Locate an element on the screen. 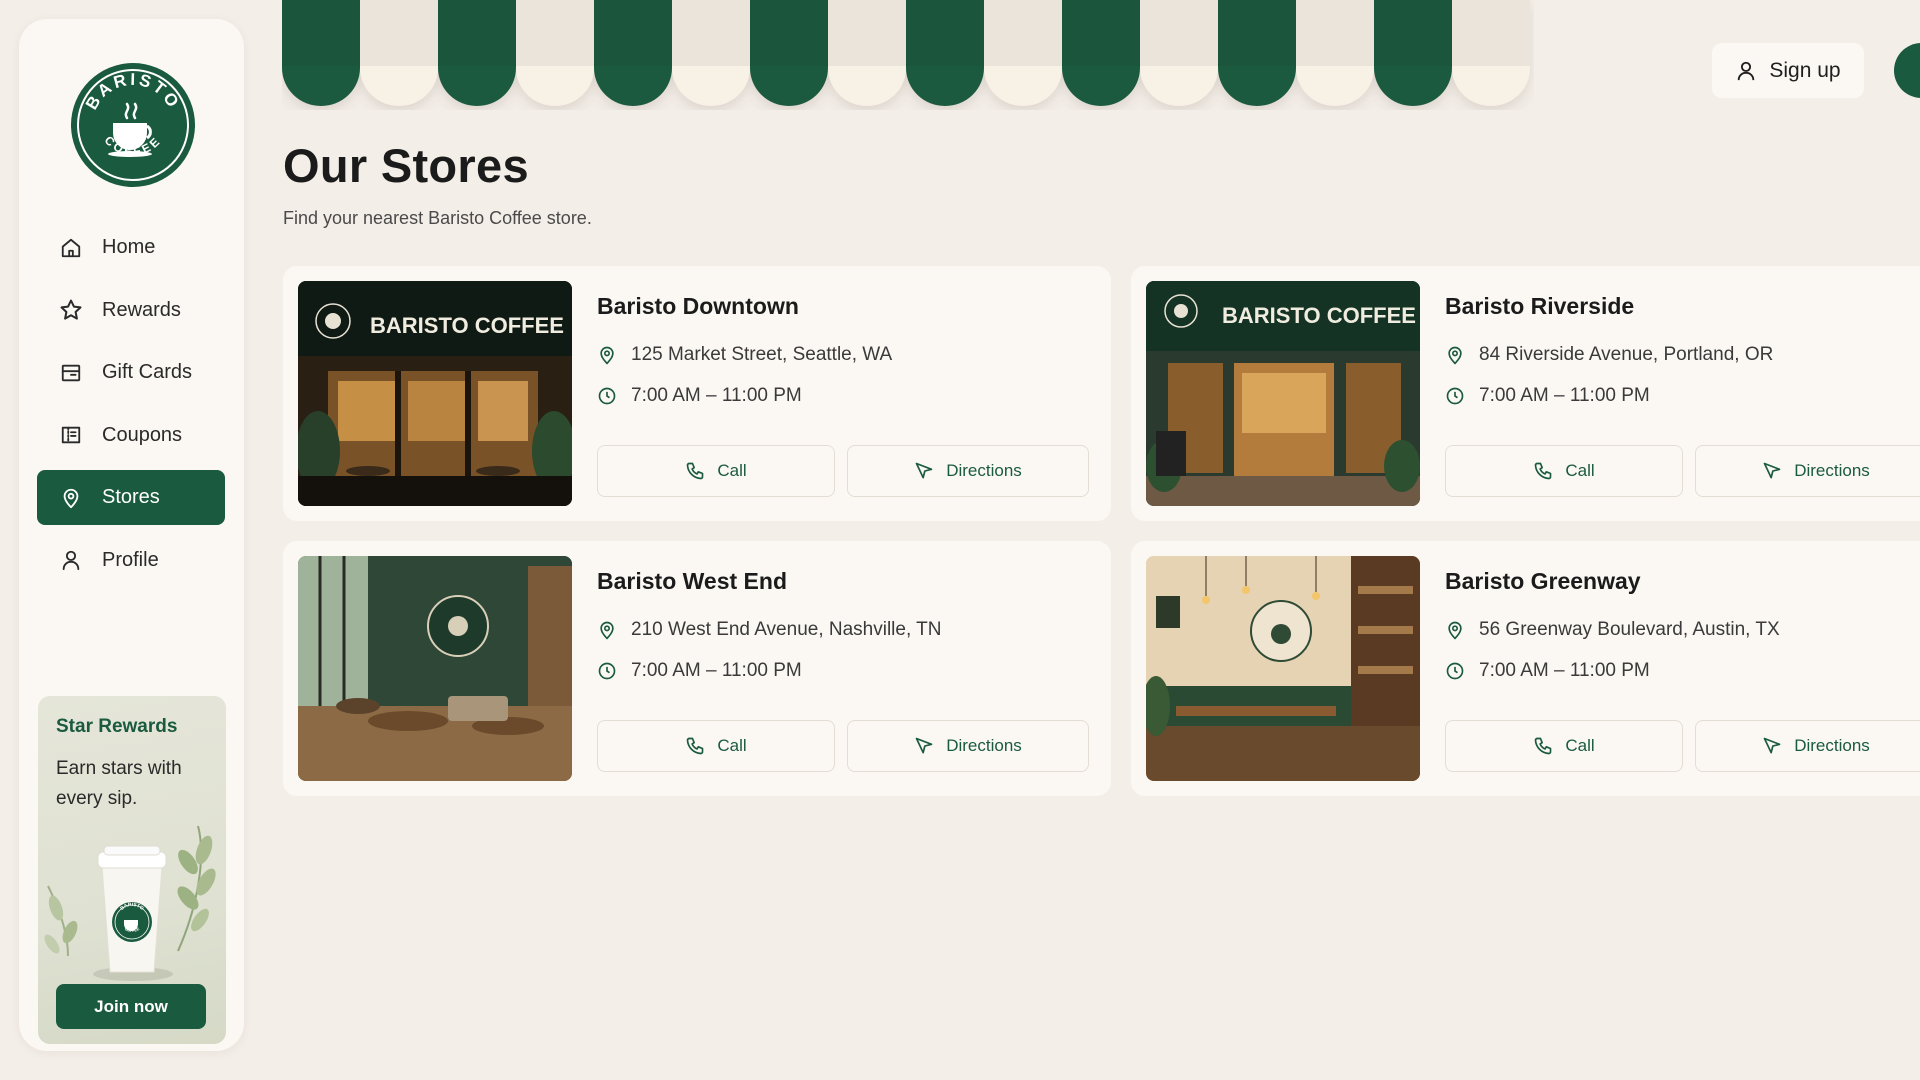 The width and height of the screenshot is (1920, 1080). sign-up-label: Sign up is located at coordinates (1805, 70).